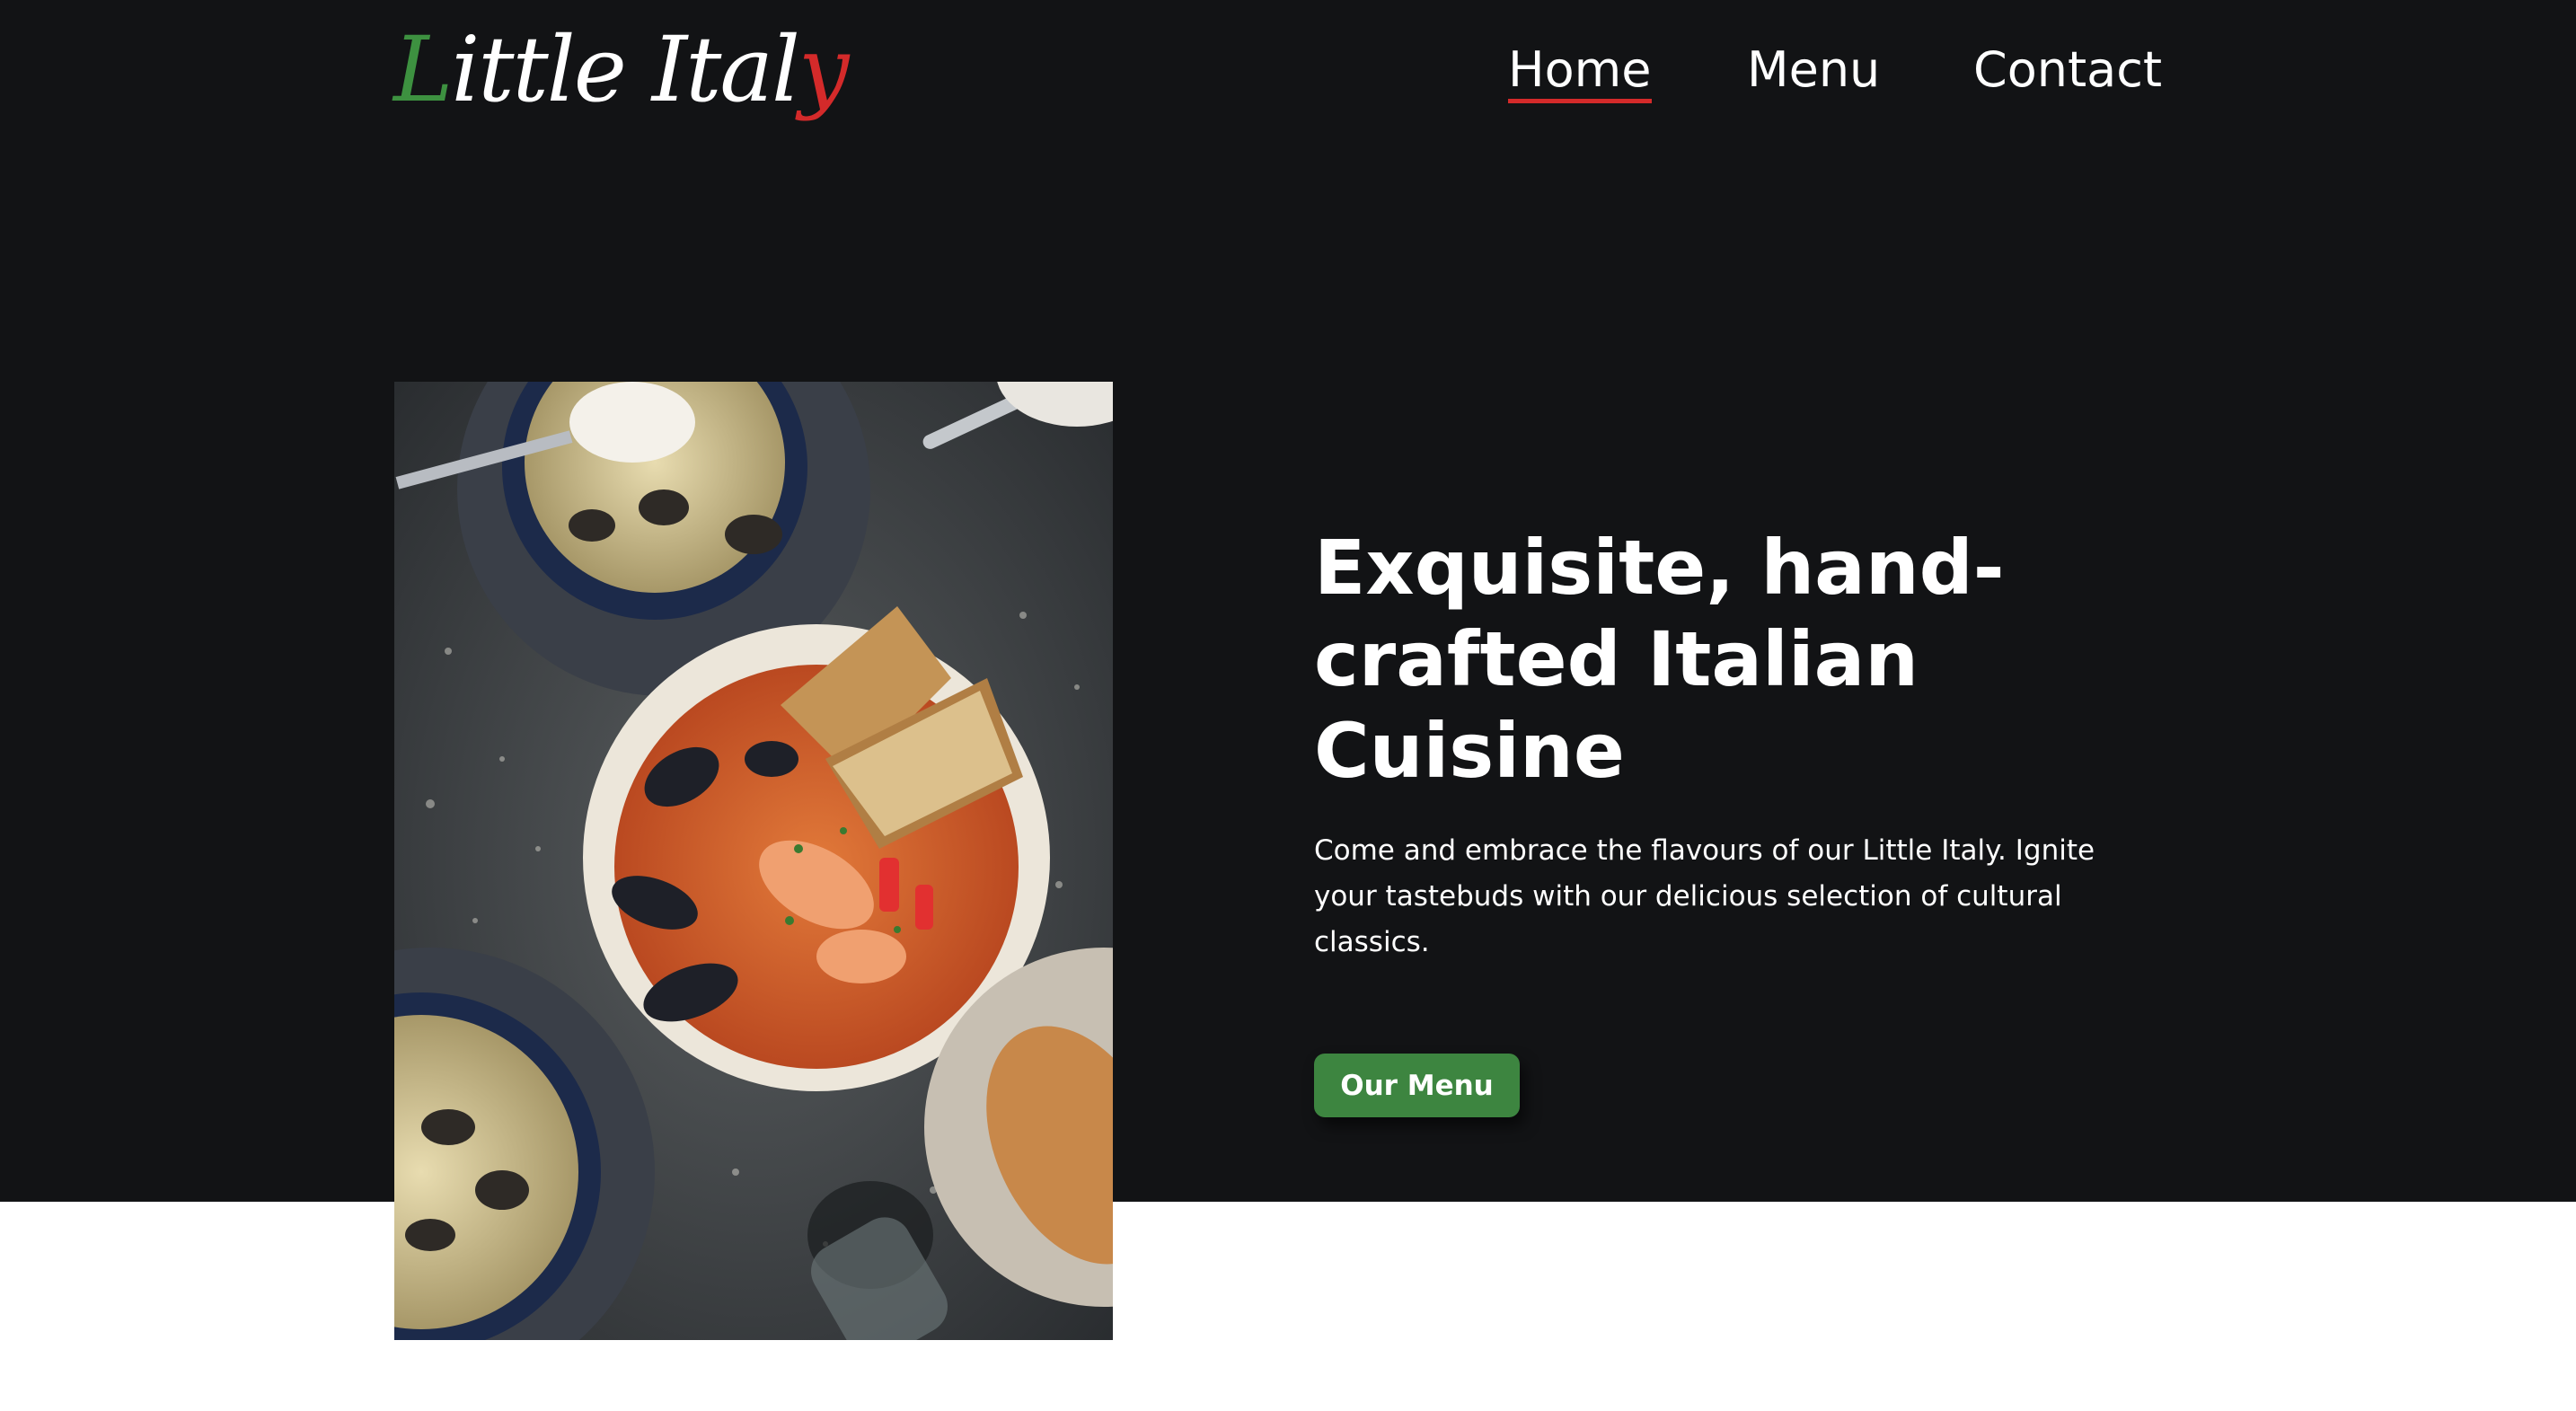 This screenshot has width=2576, height=1411. What do you see at coordinates (1659, 659) in the screenshot?
I see `hero-headline: Exquisite, hand-crafted Italian Cuisine` at bounding box center [1659, 659].